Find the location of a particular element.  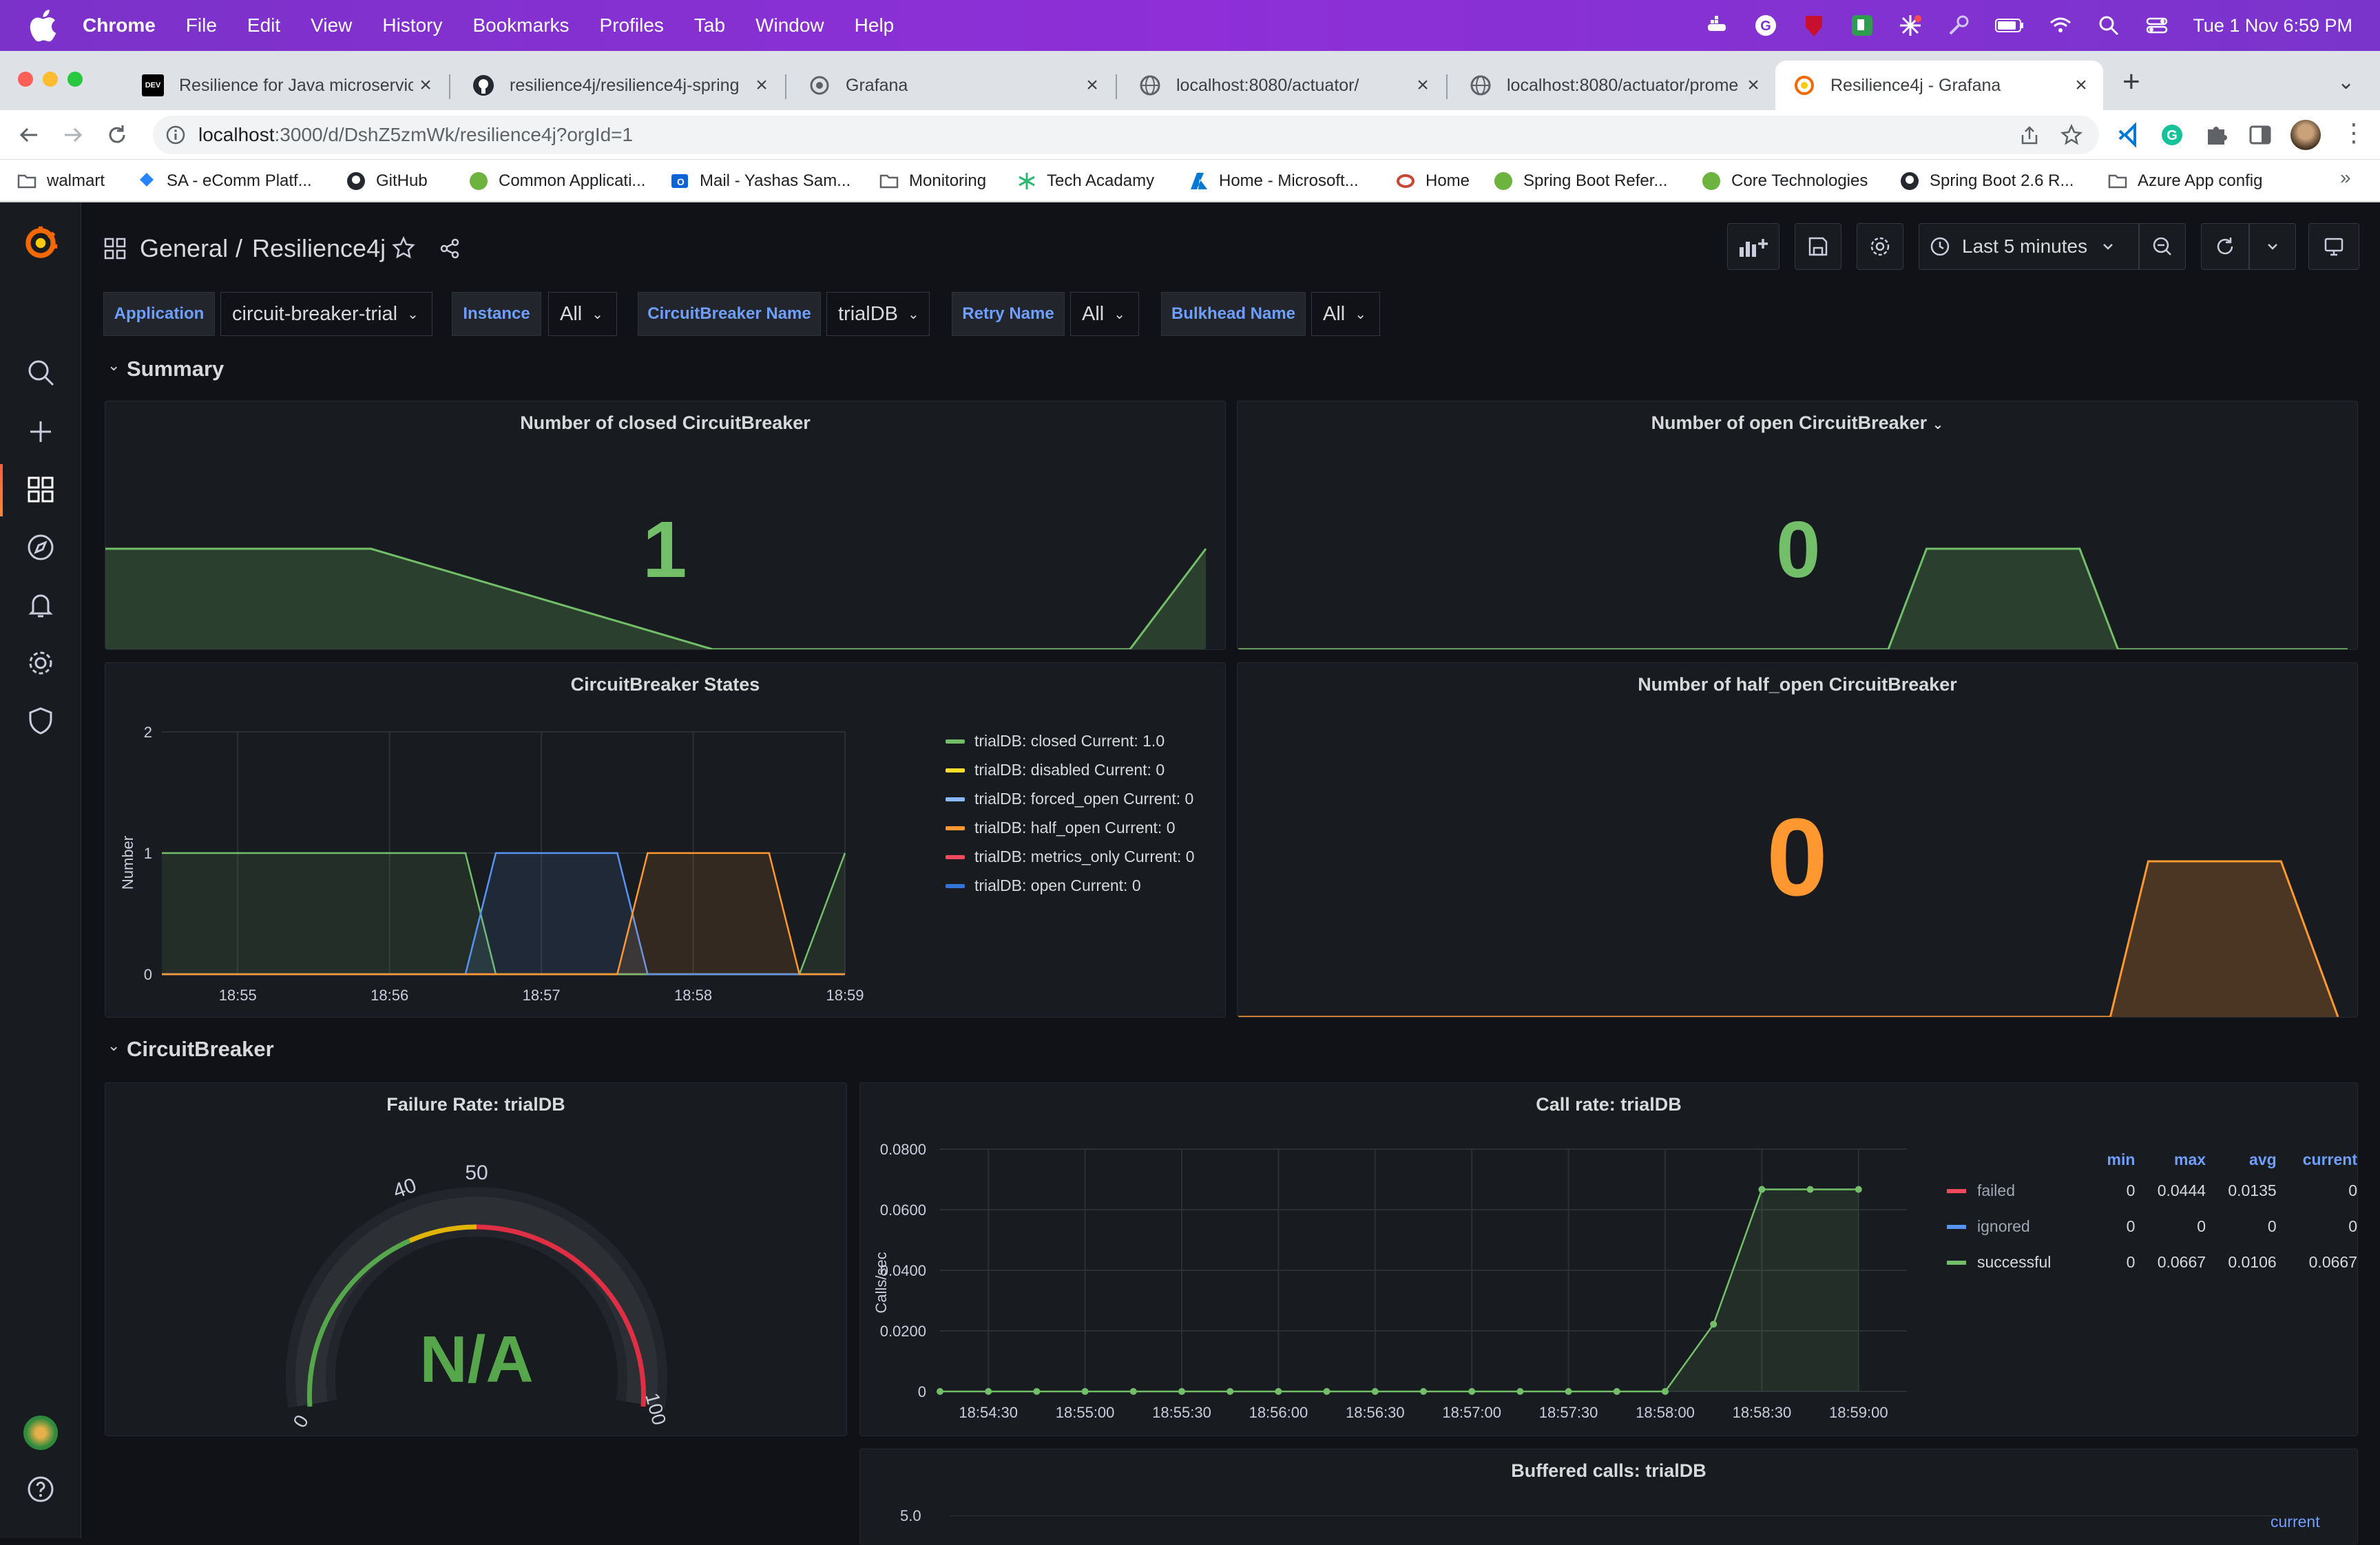

legend-item: trialDB: forced_open Current: 0 is located at coordinates (1069, 799).